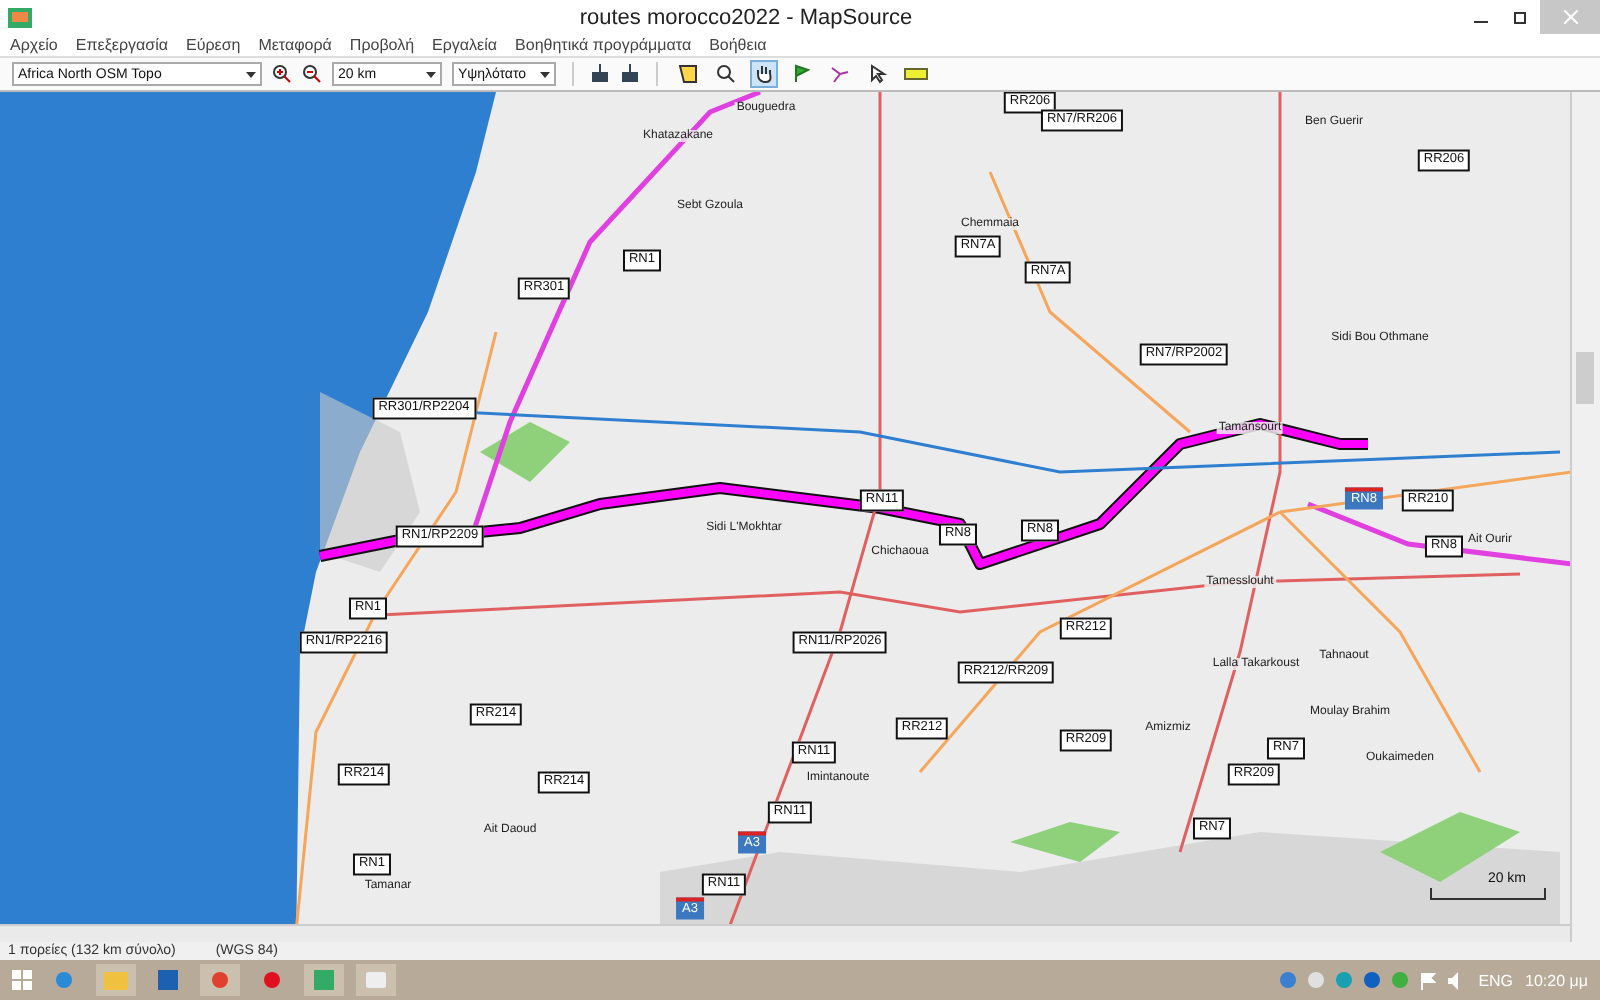  Describe the element at coordinates (1570, 17) in the screenshot. I see `close-icon` at that location.